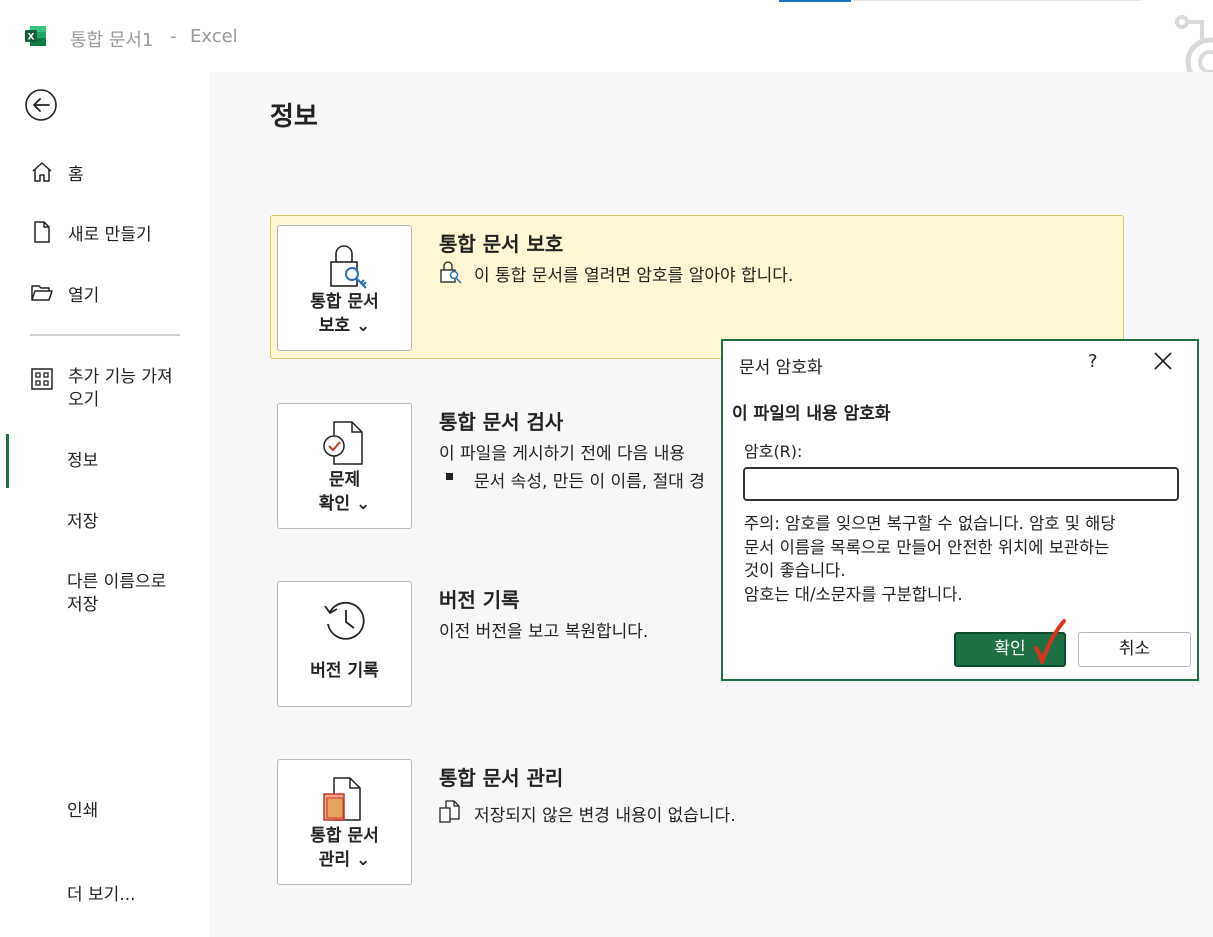 The image size is (1213, 937). Describe the element at coordinates (294, 117) in the screenshot. I see `page-title: 정보` at that location.